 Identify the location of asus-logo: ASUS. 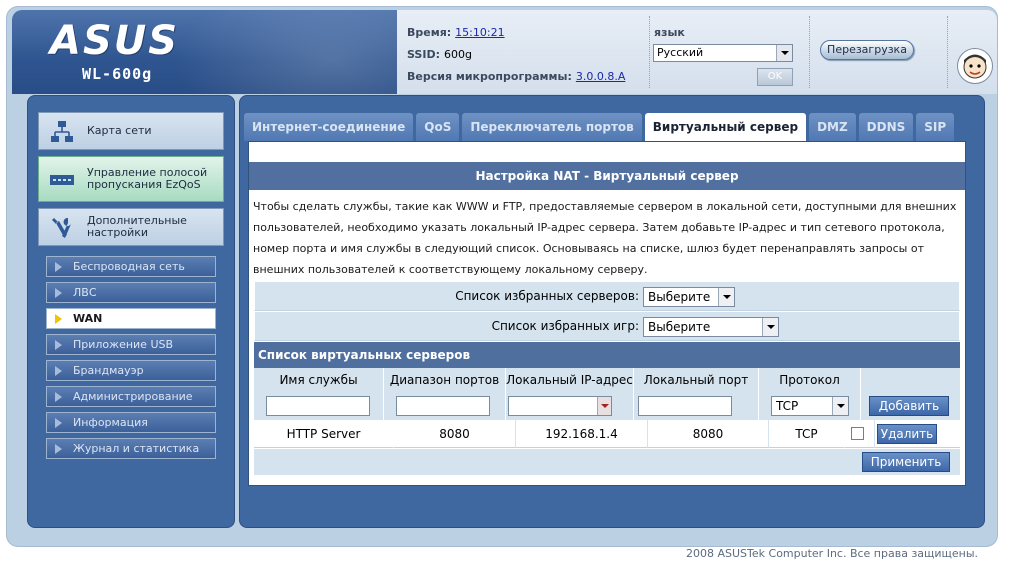
(115, 41).